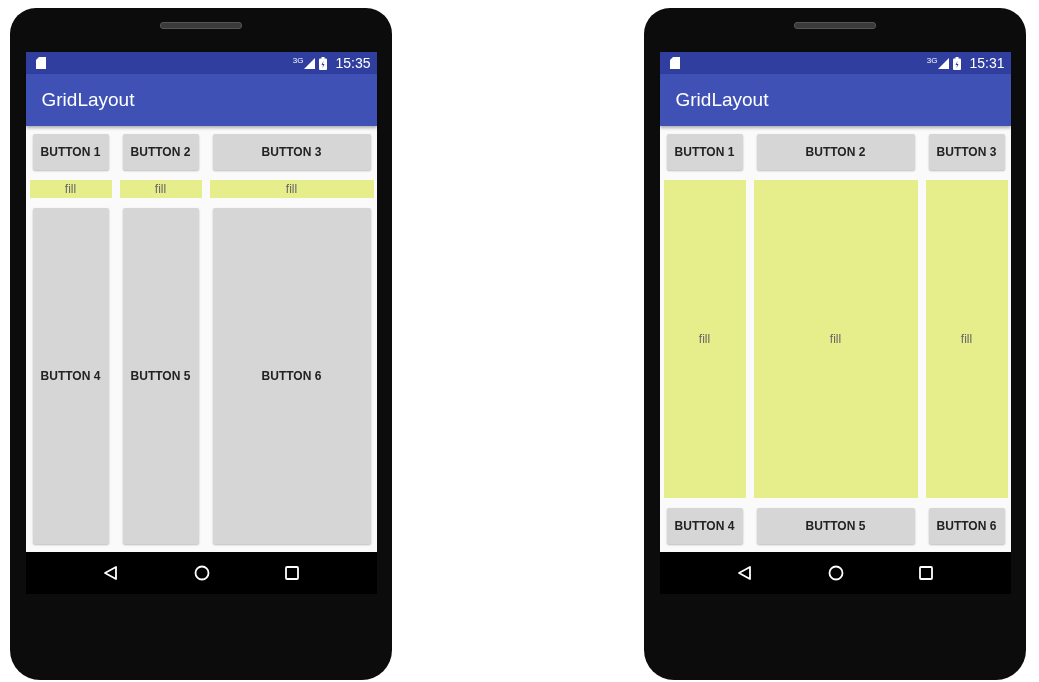 Image resolution: width=1039 pixels, height=682 pixels. I want to click on status-time: 15:31, so click(987, 63).